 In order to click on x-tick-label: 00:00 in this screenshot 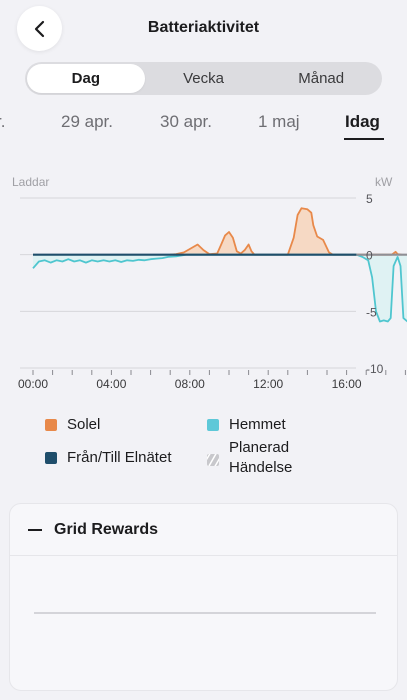, I will do `click(33, 384)`.